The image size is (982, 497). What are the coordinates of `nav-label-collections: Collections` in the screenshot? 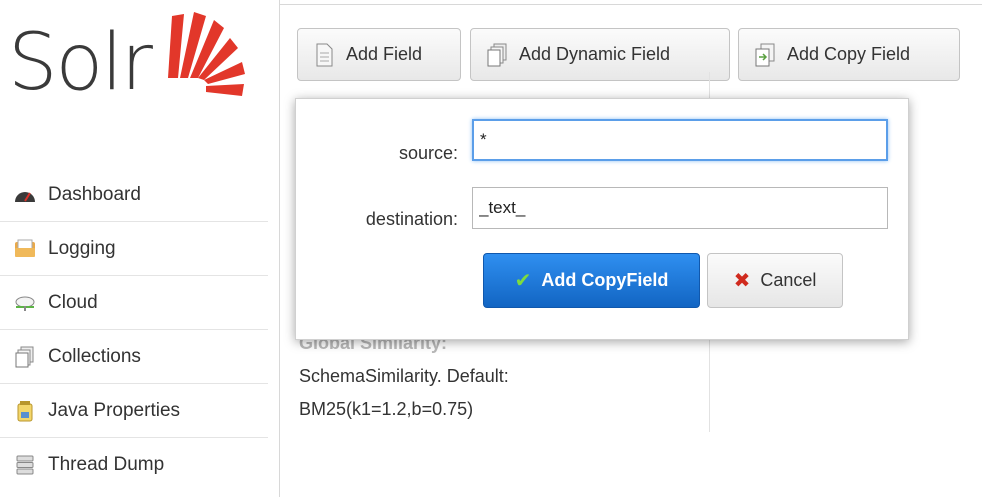 It's located at (94, 356).